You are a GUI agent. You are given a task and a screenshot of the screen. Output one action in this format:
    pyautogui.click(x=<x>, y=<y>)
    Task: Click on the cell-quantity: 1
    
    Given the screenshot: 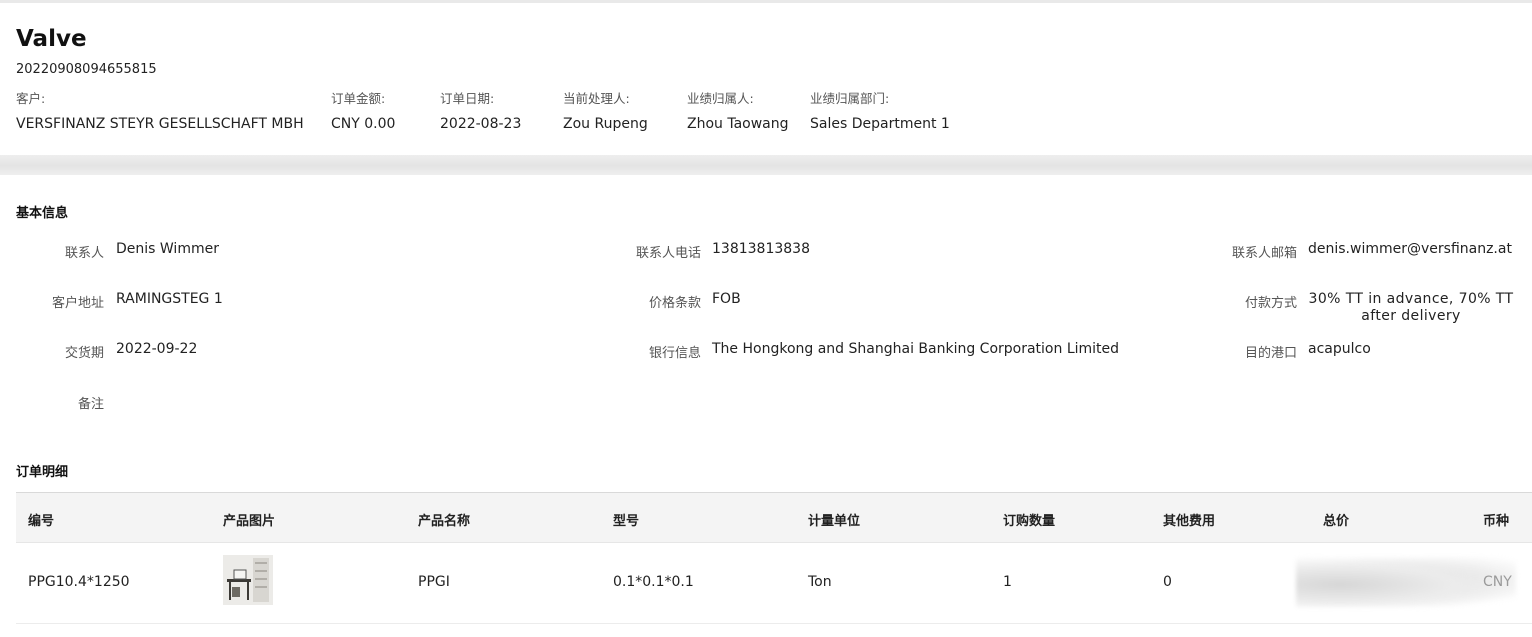 What is the action you would take?
    pyautogui.click(x=1007, y=582)
    